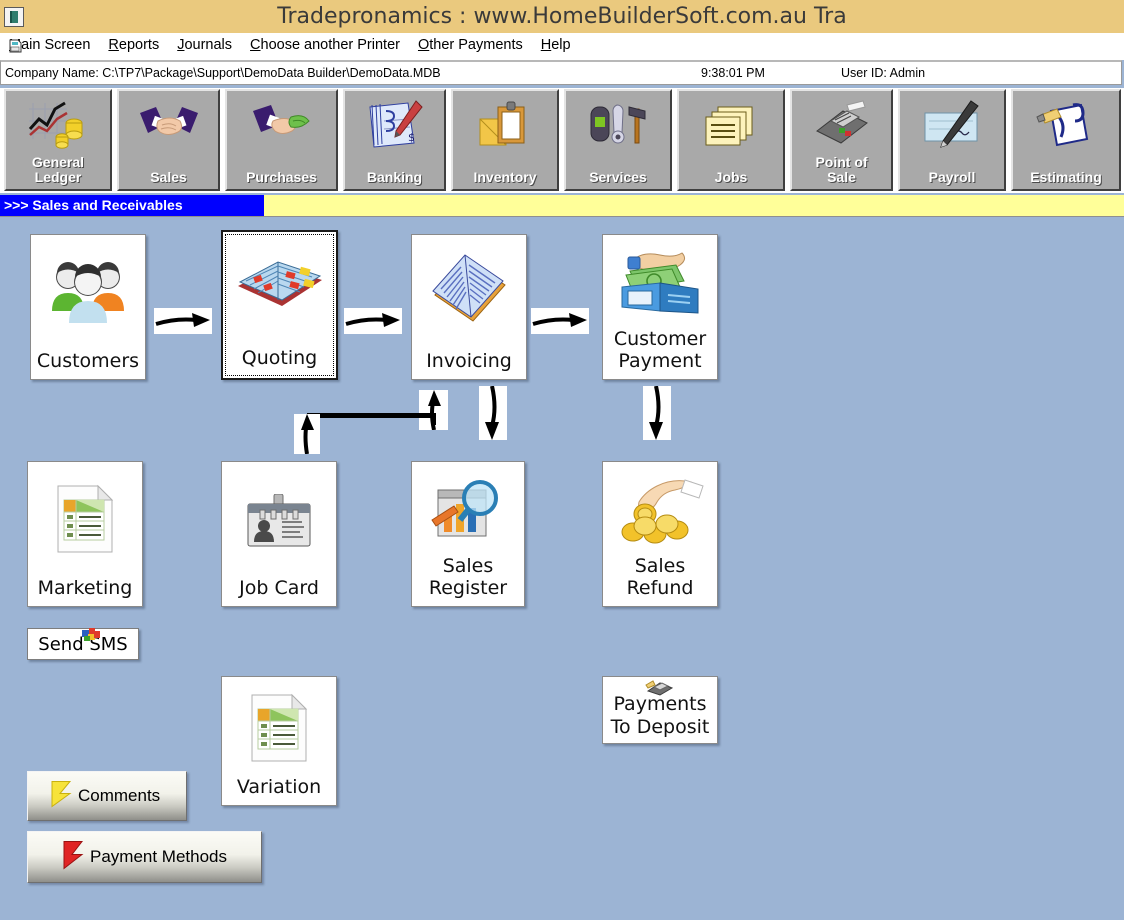  I want to click on arrow-customers-to-quoting, so click(183, 321).